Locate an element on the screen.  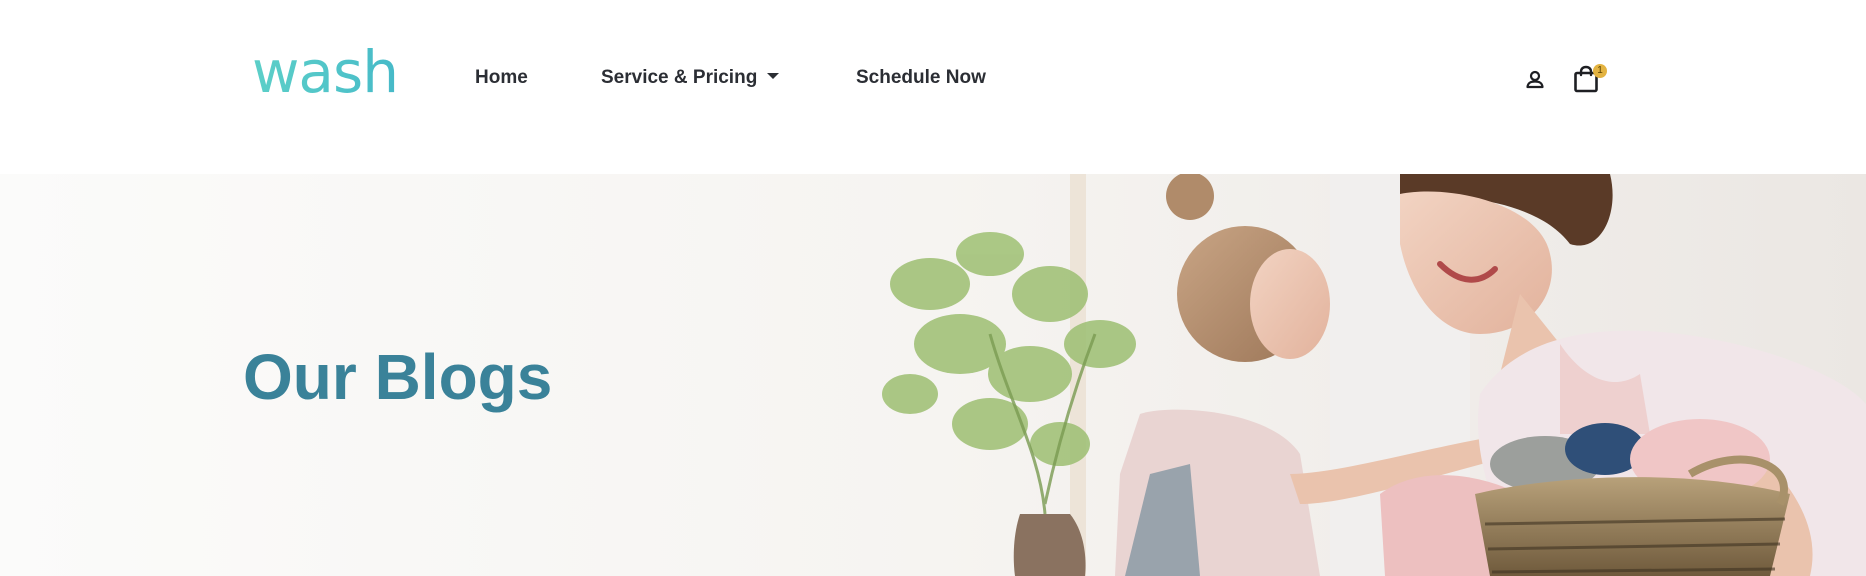
nav-home-label: Home is located at coordinates (501, 77).